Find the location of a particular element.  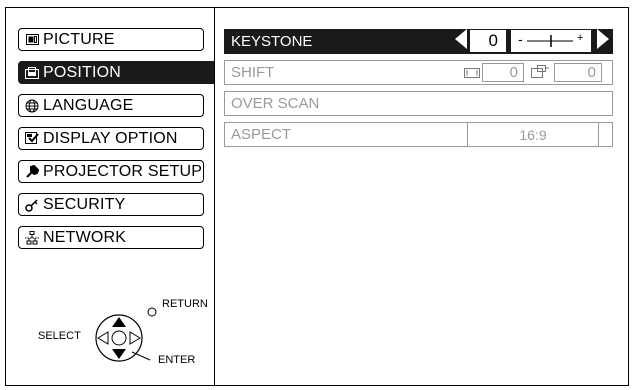

aspect-label: ASPECT is located at coordinates (261, 134).